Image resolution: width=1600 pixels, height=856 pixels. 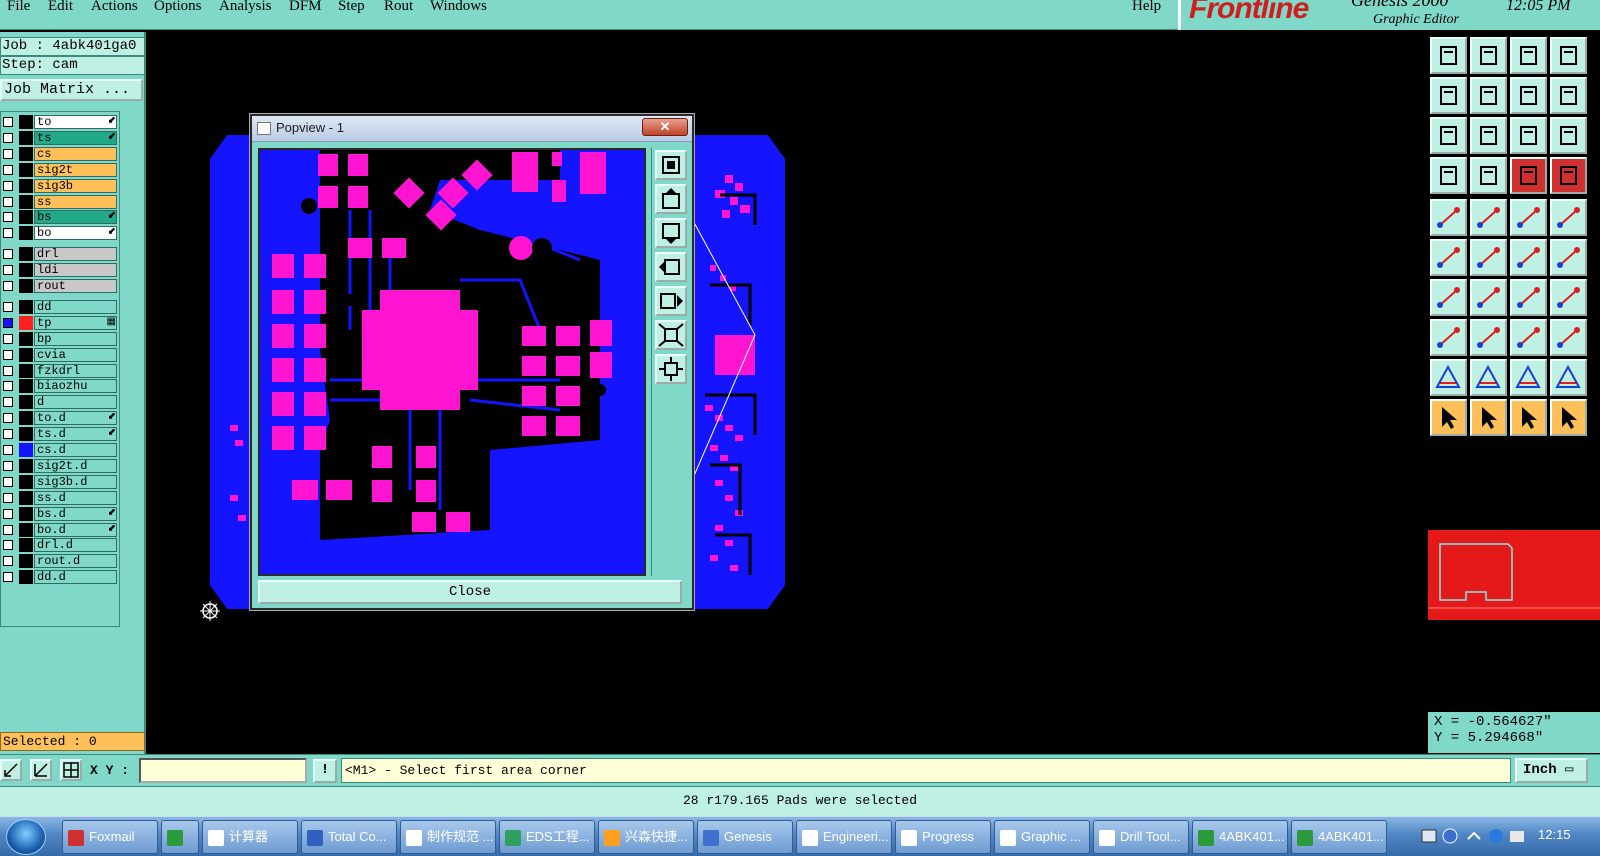 I want to click on layer-name: rout.d, so click(x=75, y=561).